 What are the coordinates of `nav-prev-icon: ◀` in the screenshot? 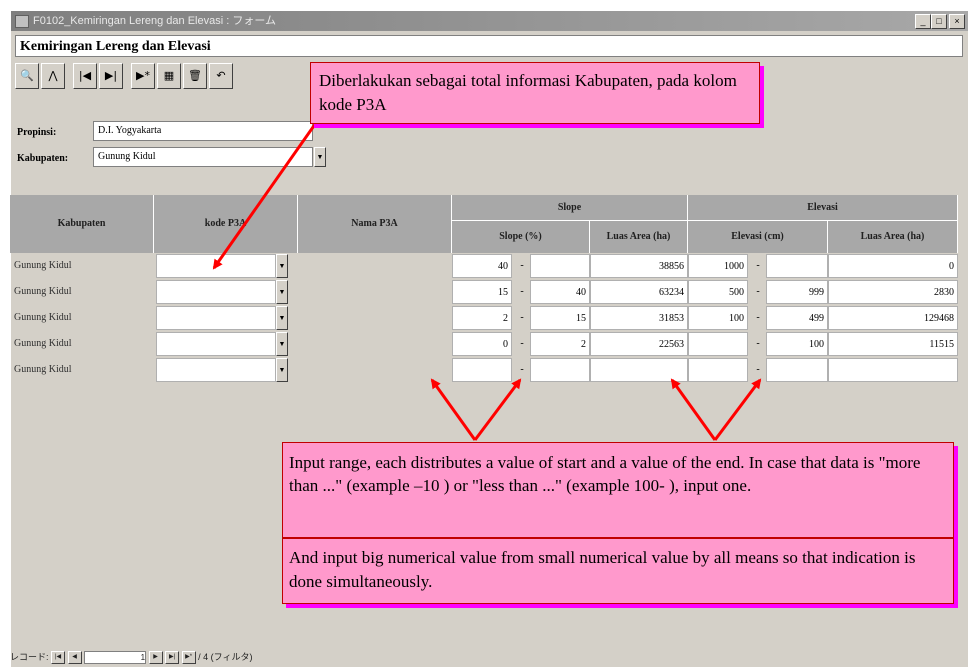 It's located at (74, 658).